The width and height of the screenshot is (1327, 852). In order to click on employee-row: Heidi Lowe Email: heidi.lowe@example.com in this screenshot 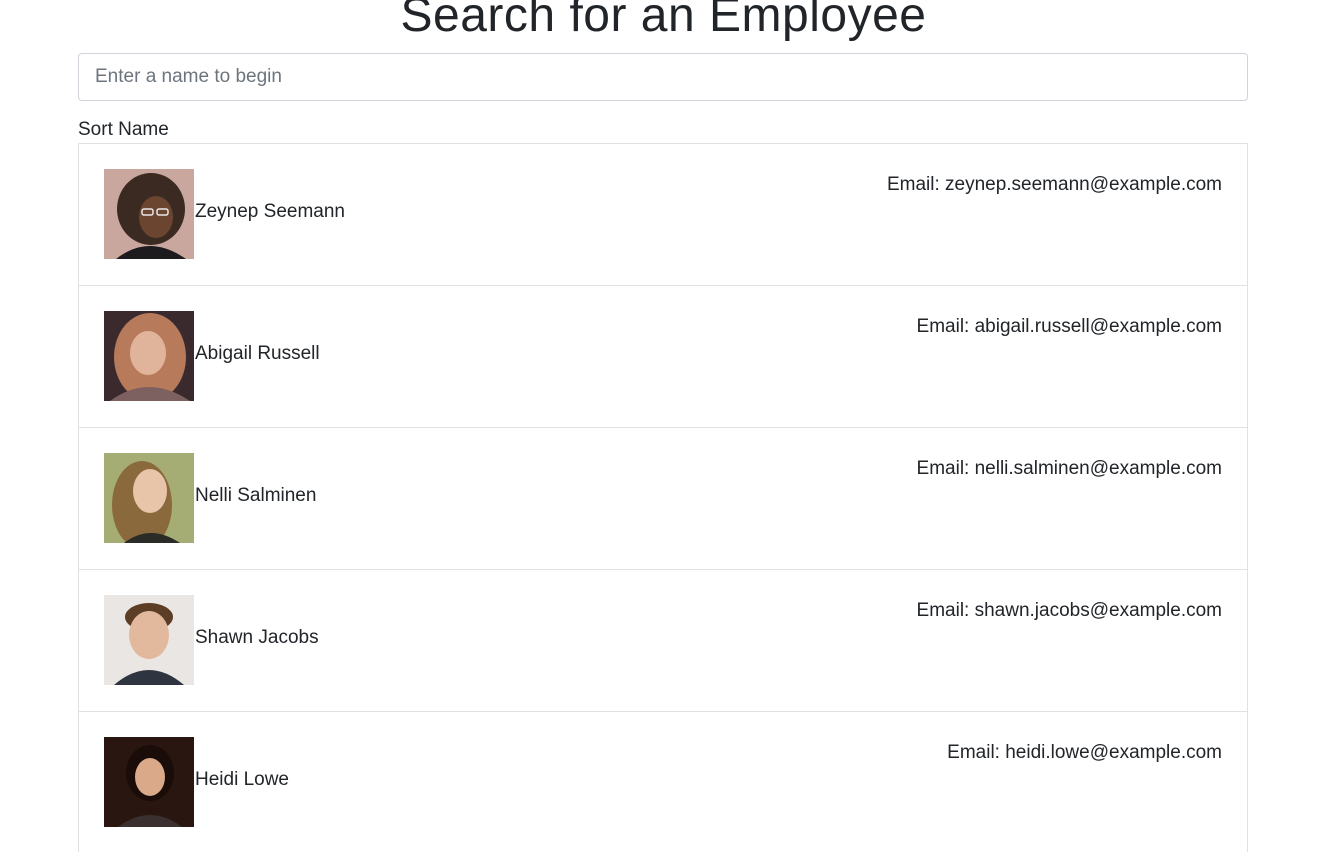, I will do `click(663, 782)`.